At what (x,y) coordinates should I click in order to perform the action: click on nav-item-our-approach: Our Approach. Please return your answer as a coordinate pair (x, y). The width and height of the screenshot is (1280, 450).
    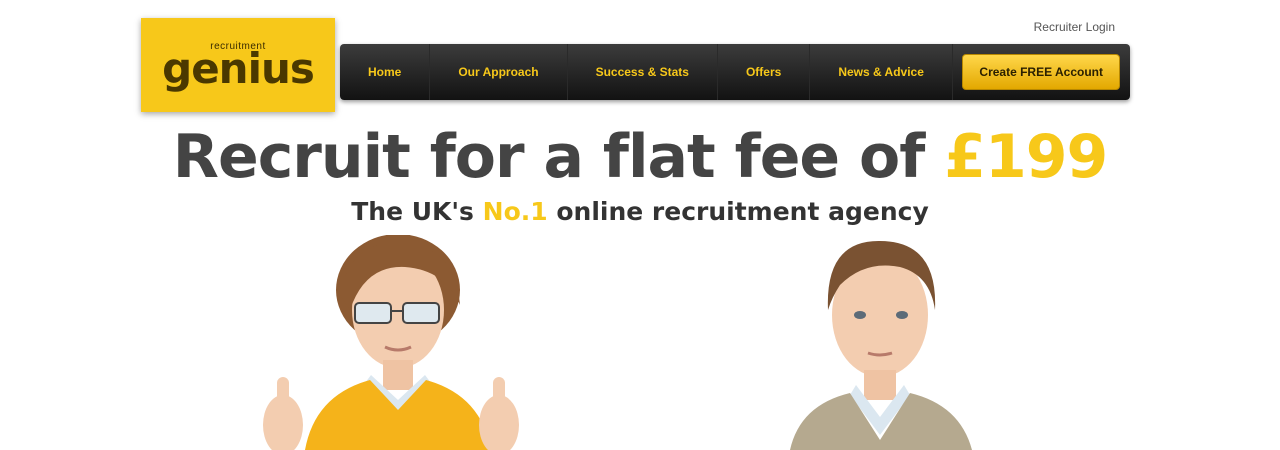
    Looking at the image, I should click on (499, 72).